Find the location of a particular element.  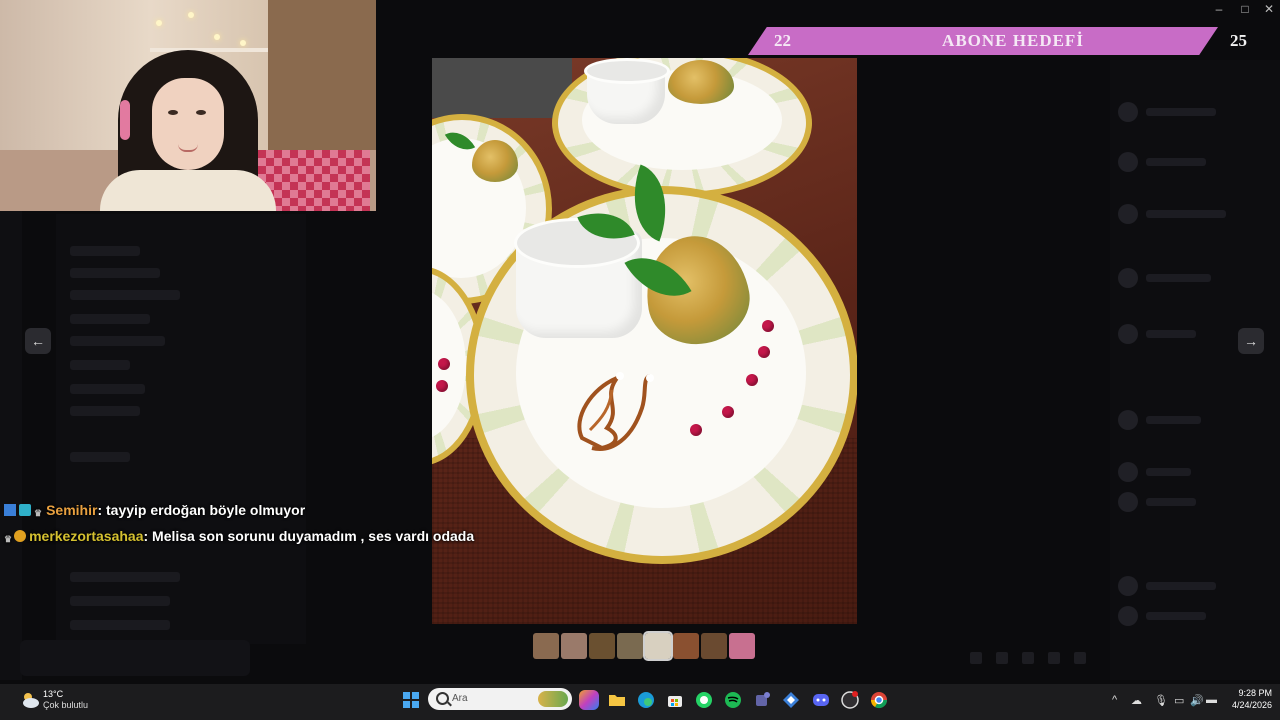

goal-target: 25 is located at coordinates (1238, 40).